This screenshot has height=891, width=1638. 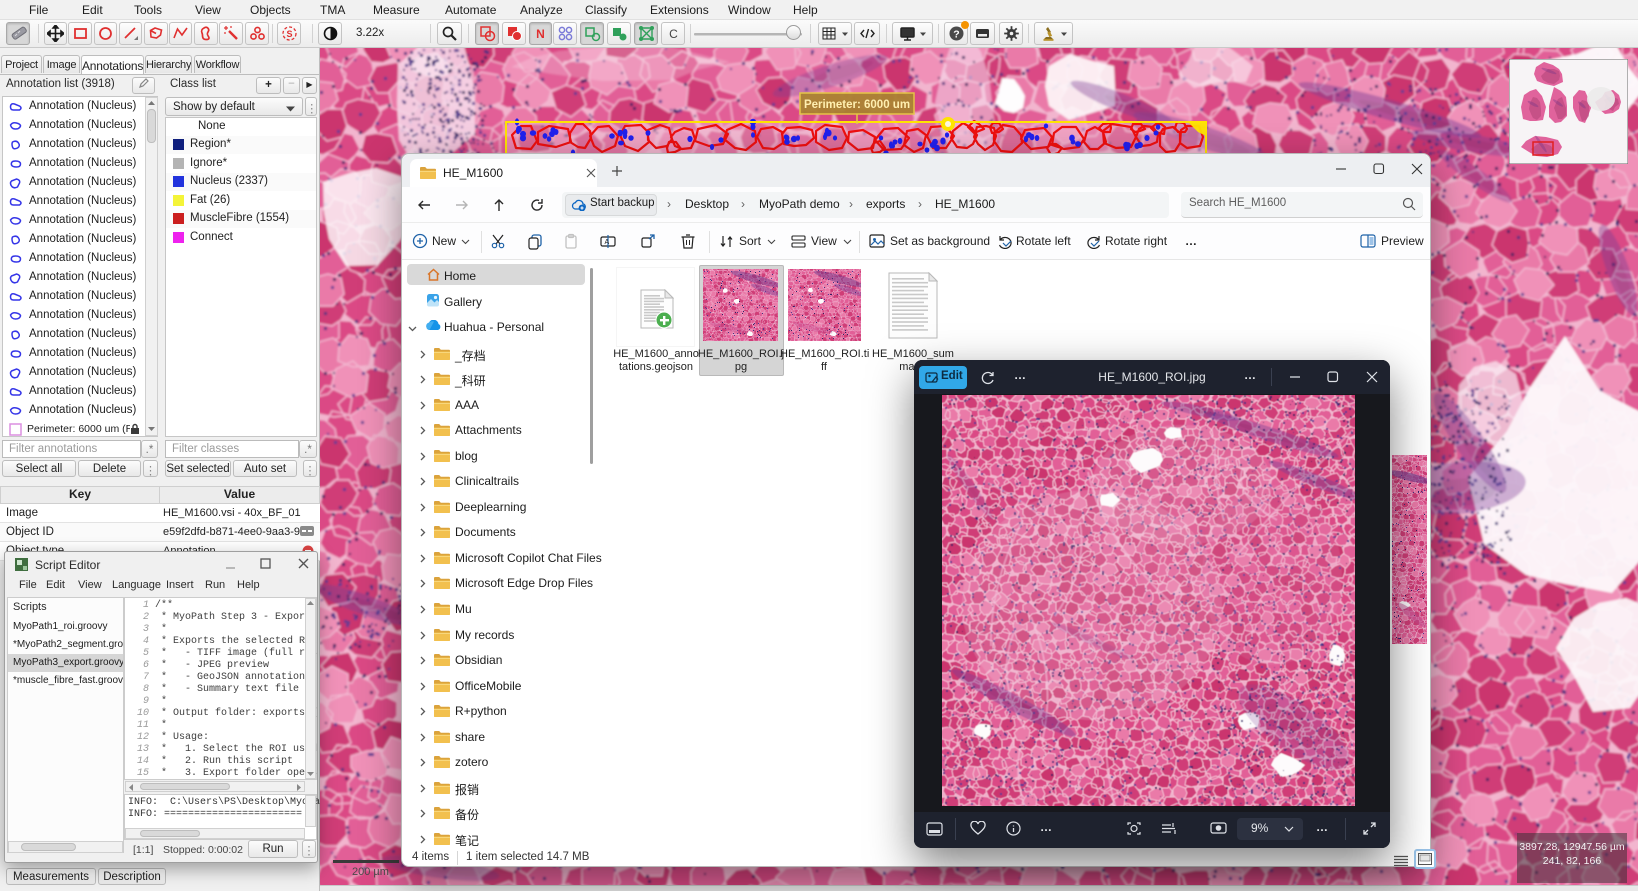 What do you see at coordinates (857, 105) in the screenshot?
I see `svg-text: Perimeter: 6000 um` at bounding box center [857, 105].